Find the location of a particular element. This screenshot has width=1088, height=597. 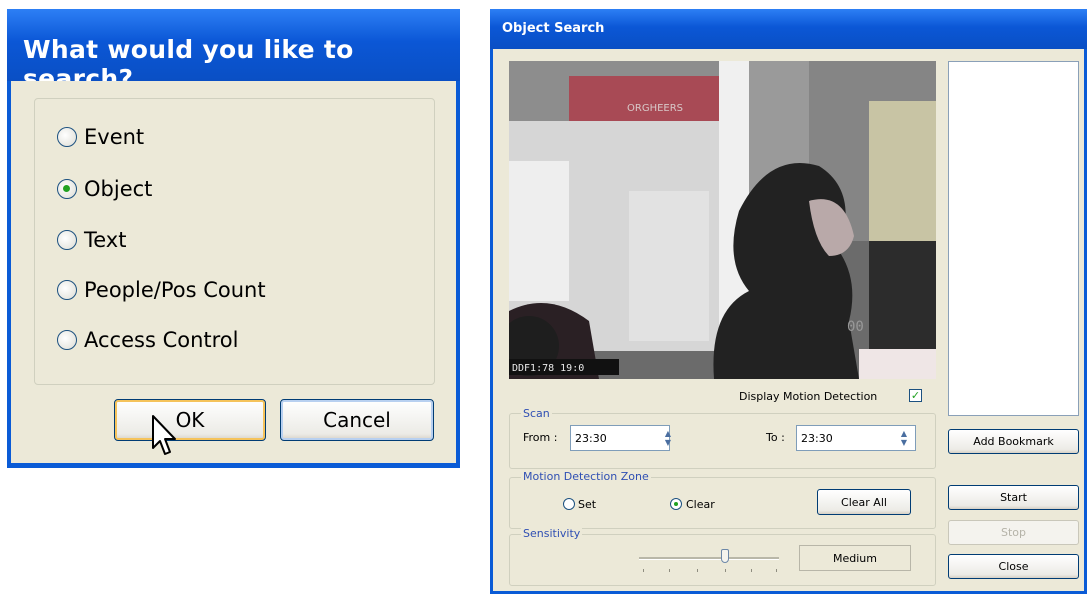

video-timestamp: DDF1:78 19:0 is located at coordinates (548, 368).